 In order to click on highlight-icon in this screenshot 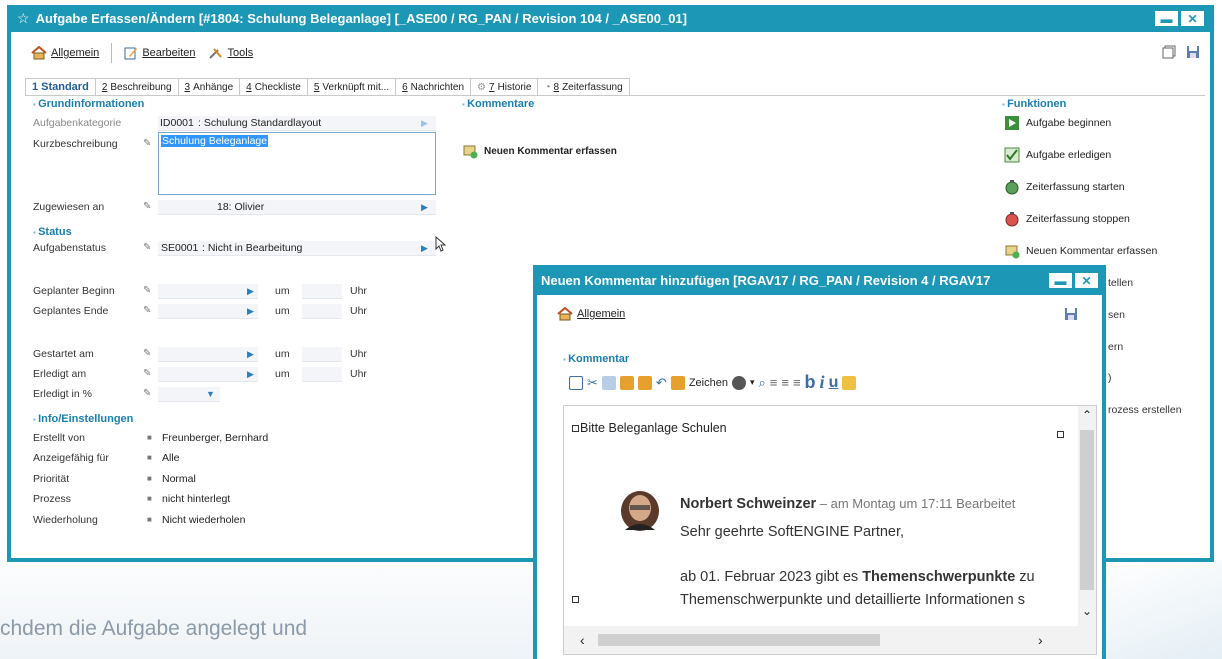, I will do `click(849, 382)`.